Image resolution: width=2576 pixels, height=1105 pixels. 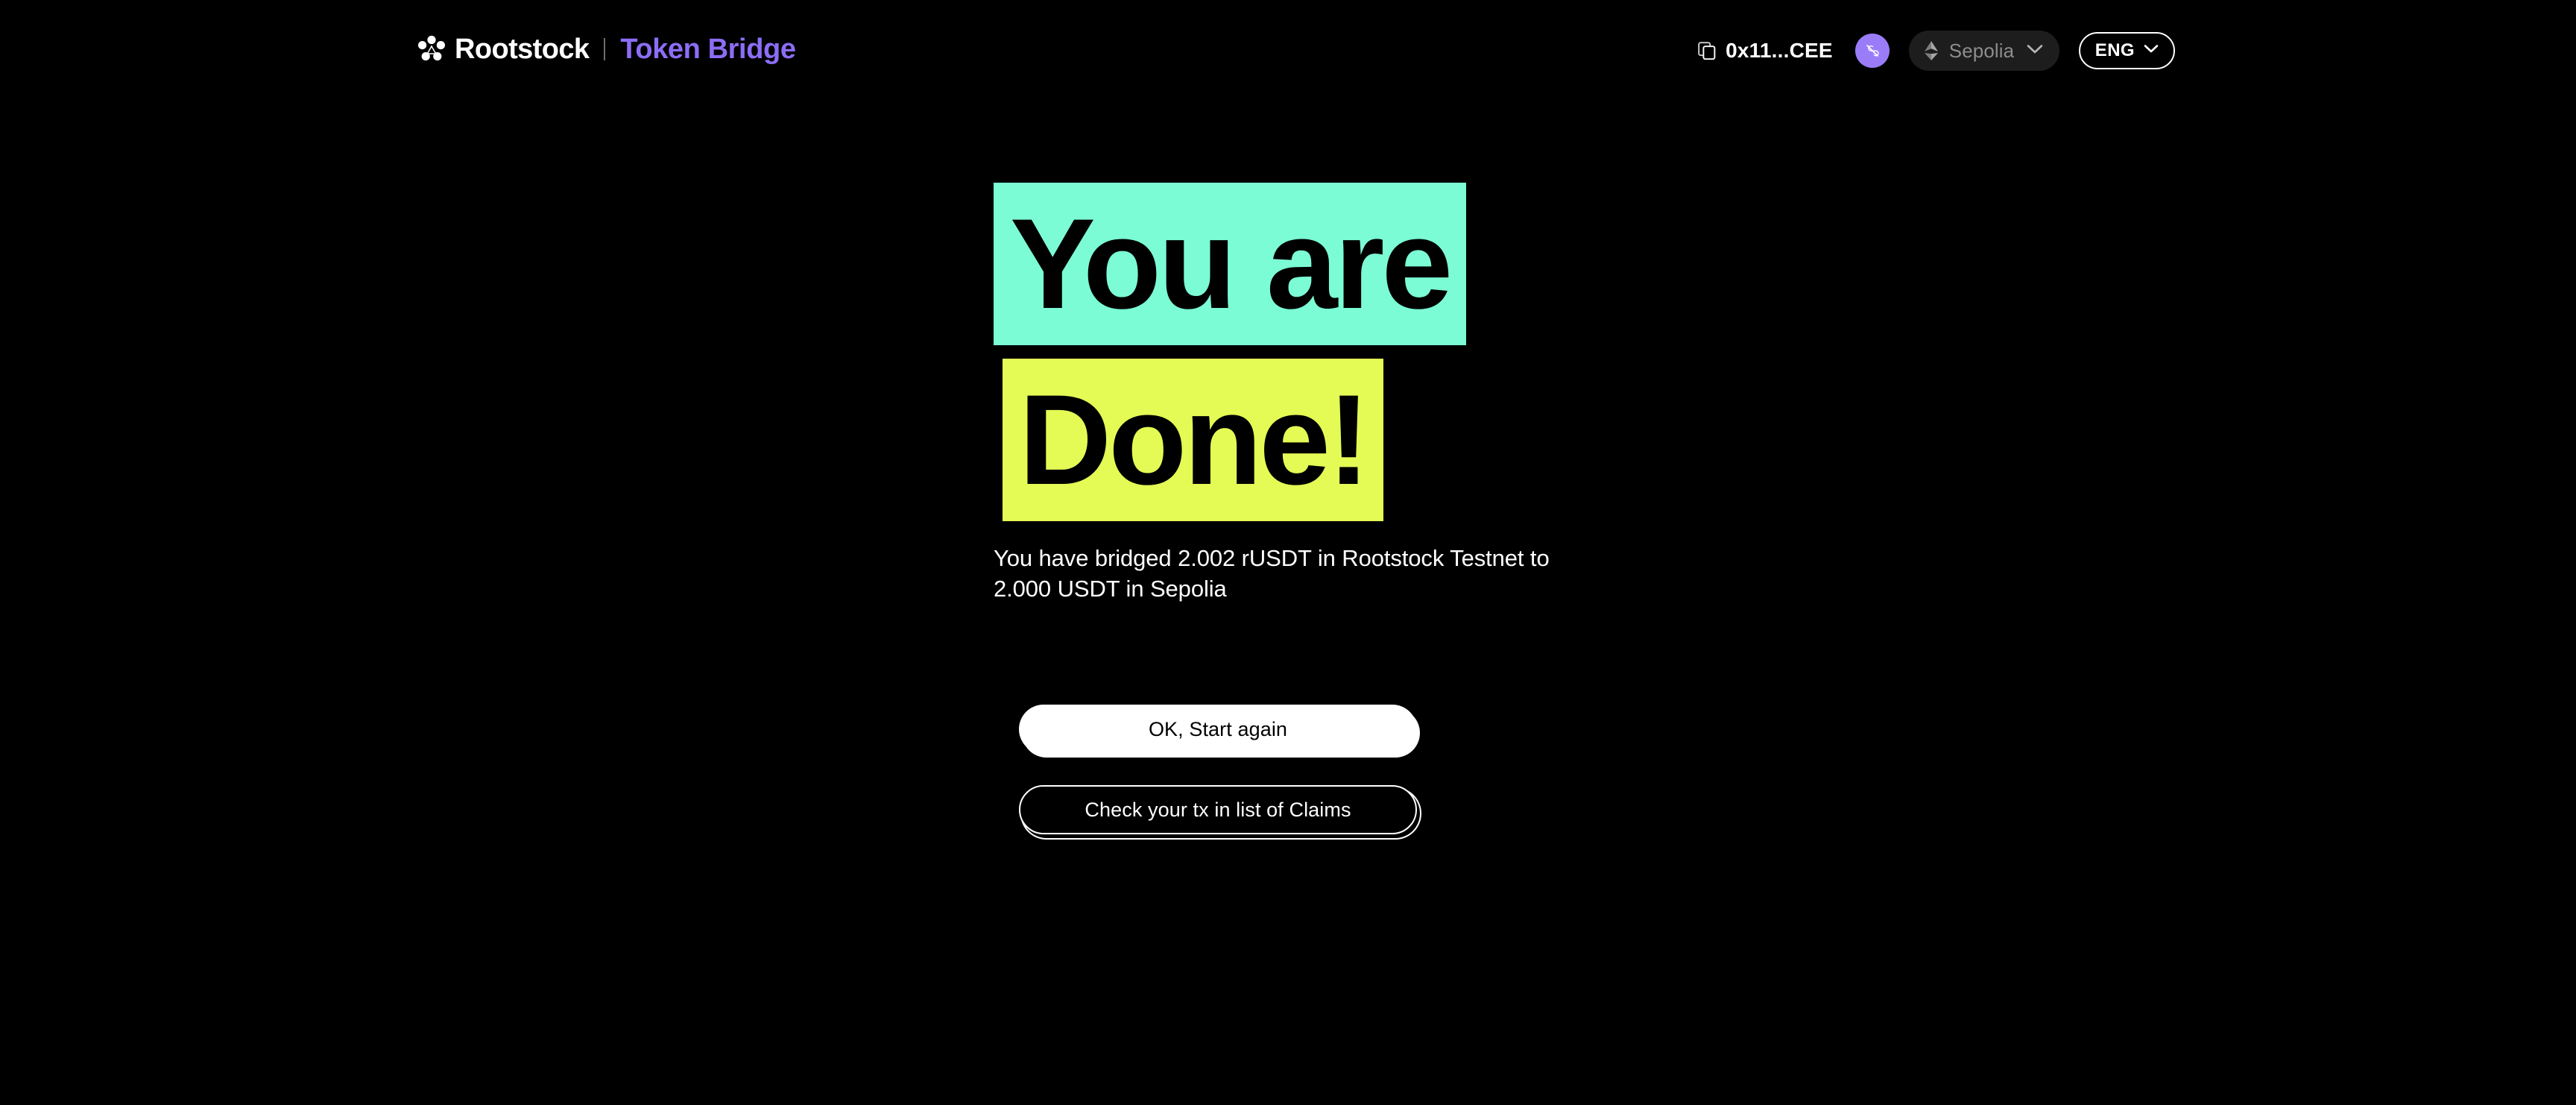 I want to click on headline-line-1: You are, so click(x=1230, y=264).